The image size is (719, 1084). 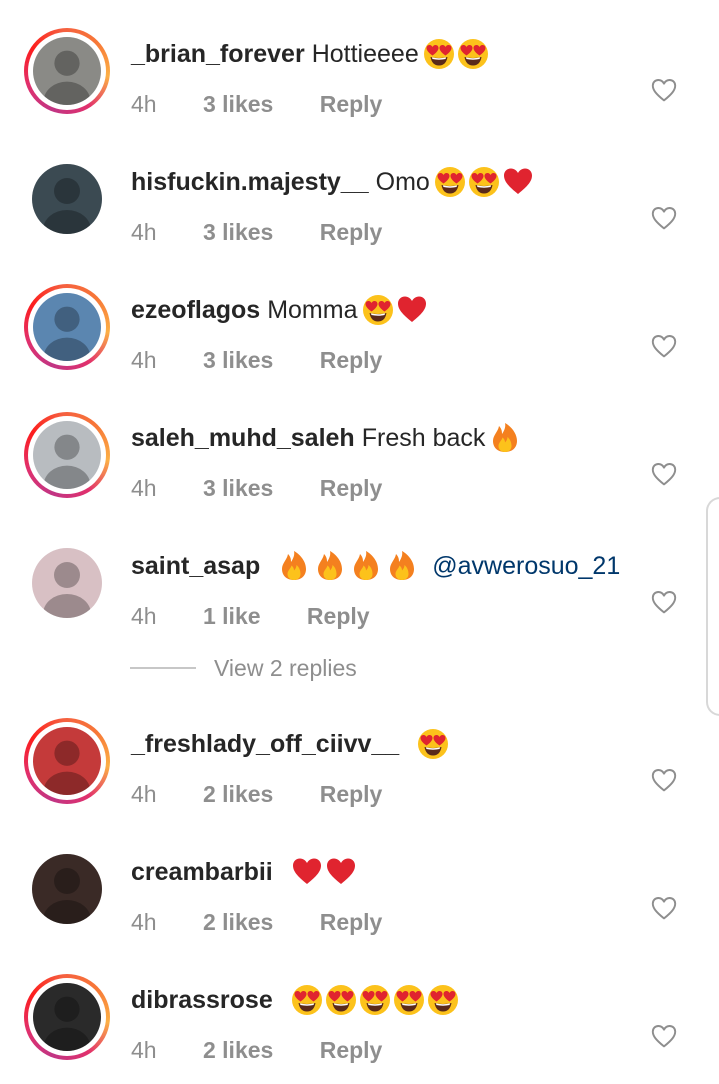 I want to click on comment-item: _freshlady_off_ciivv__ 4h 2 likes Reply, so click(x=359, y=773).